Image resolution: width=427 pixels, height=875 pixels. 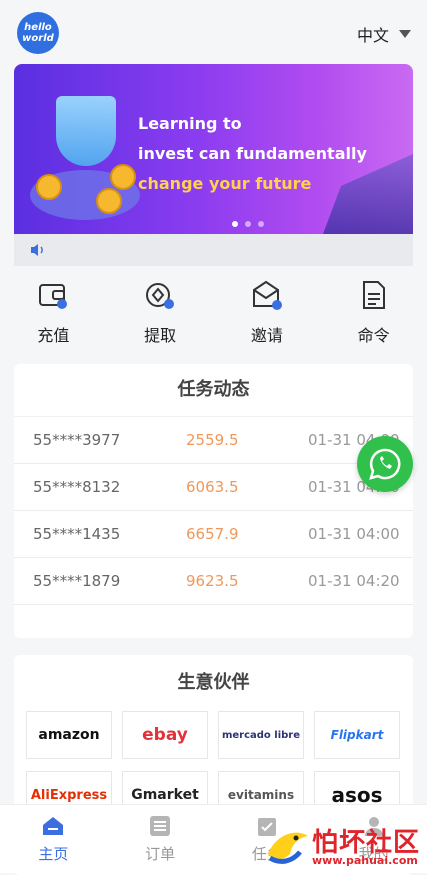 What do you see at coordinates (373, 335) in the screenshot?
I see `action-label: 命令` at bounding box center [373, 335].